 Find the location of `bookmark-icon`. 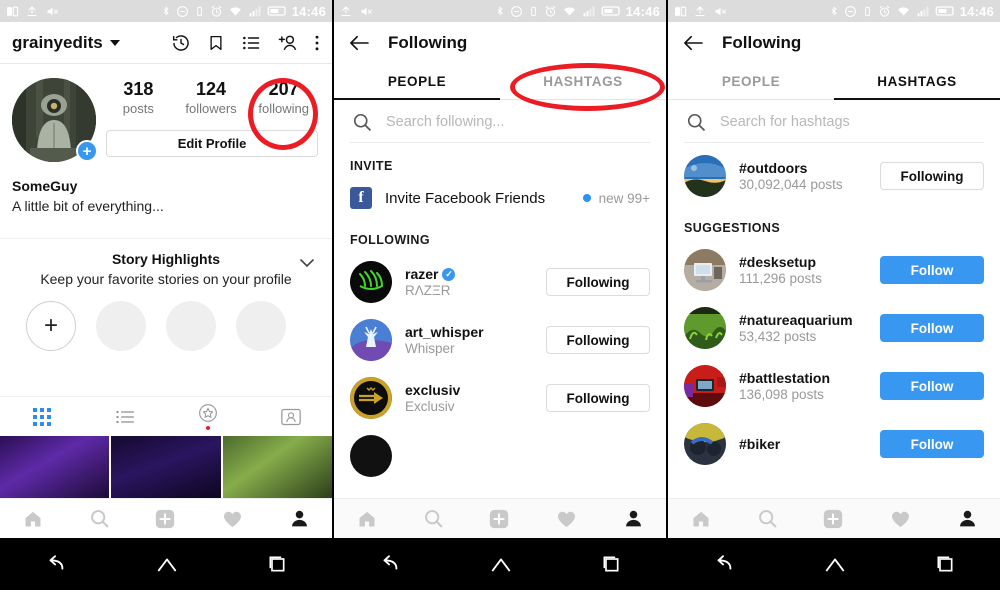

bookmark-icon is located at coordinates (216, 43).